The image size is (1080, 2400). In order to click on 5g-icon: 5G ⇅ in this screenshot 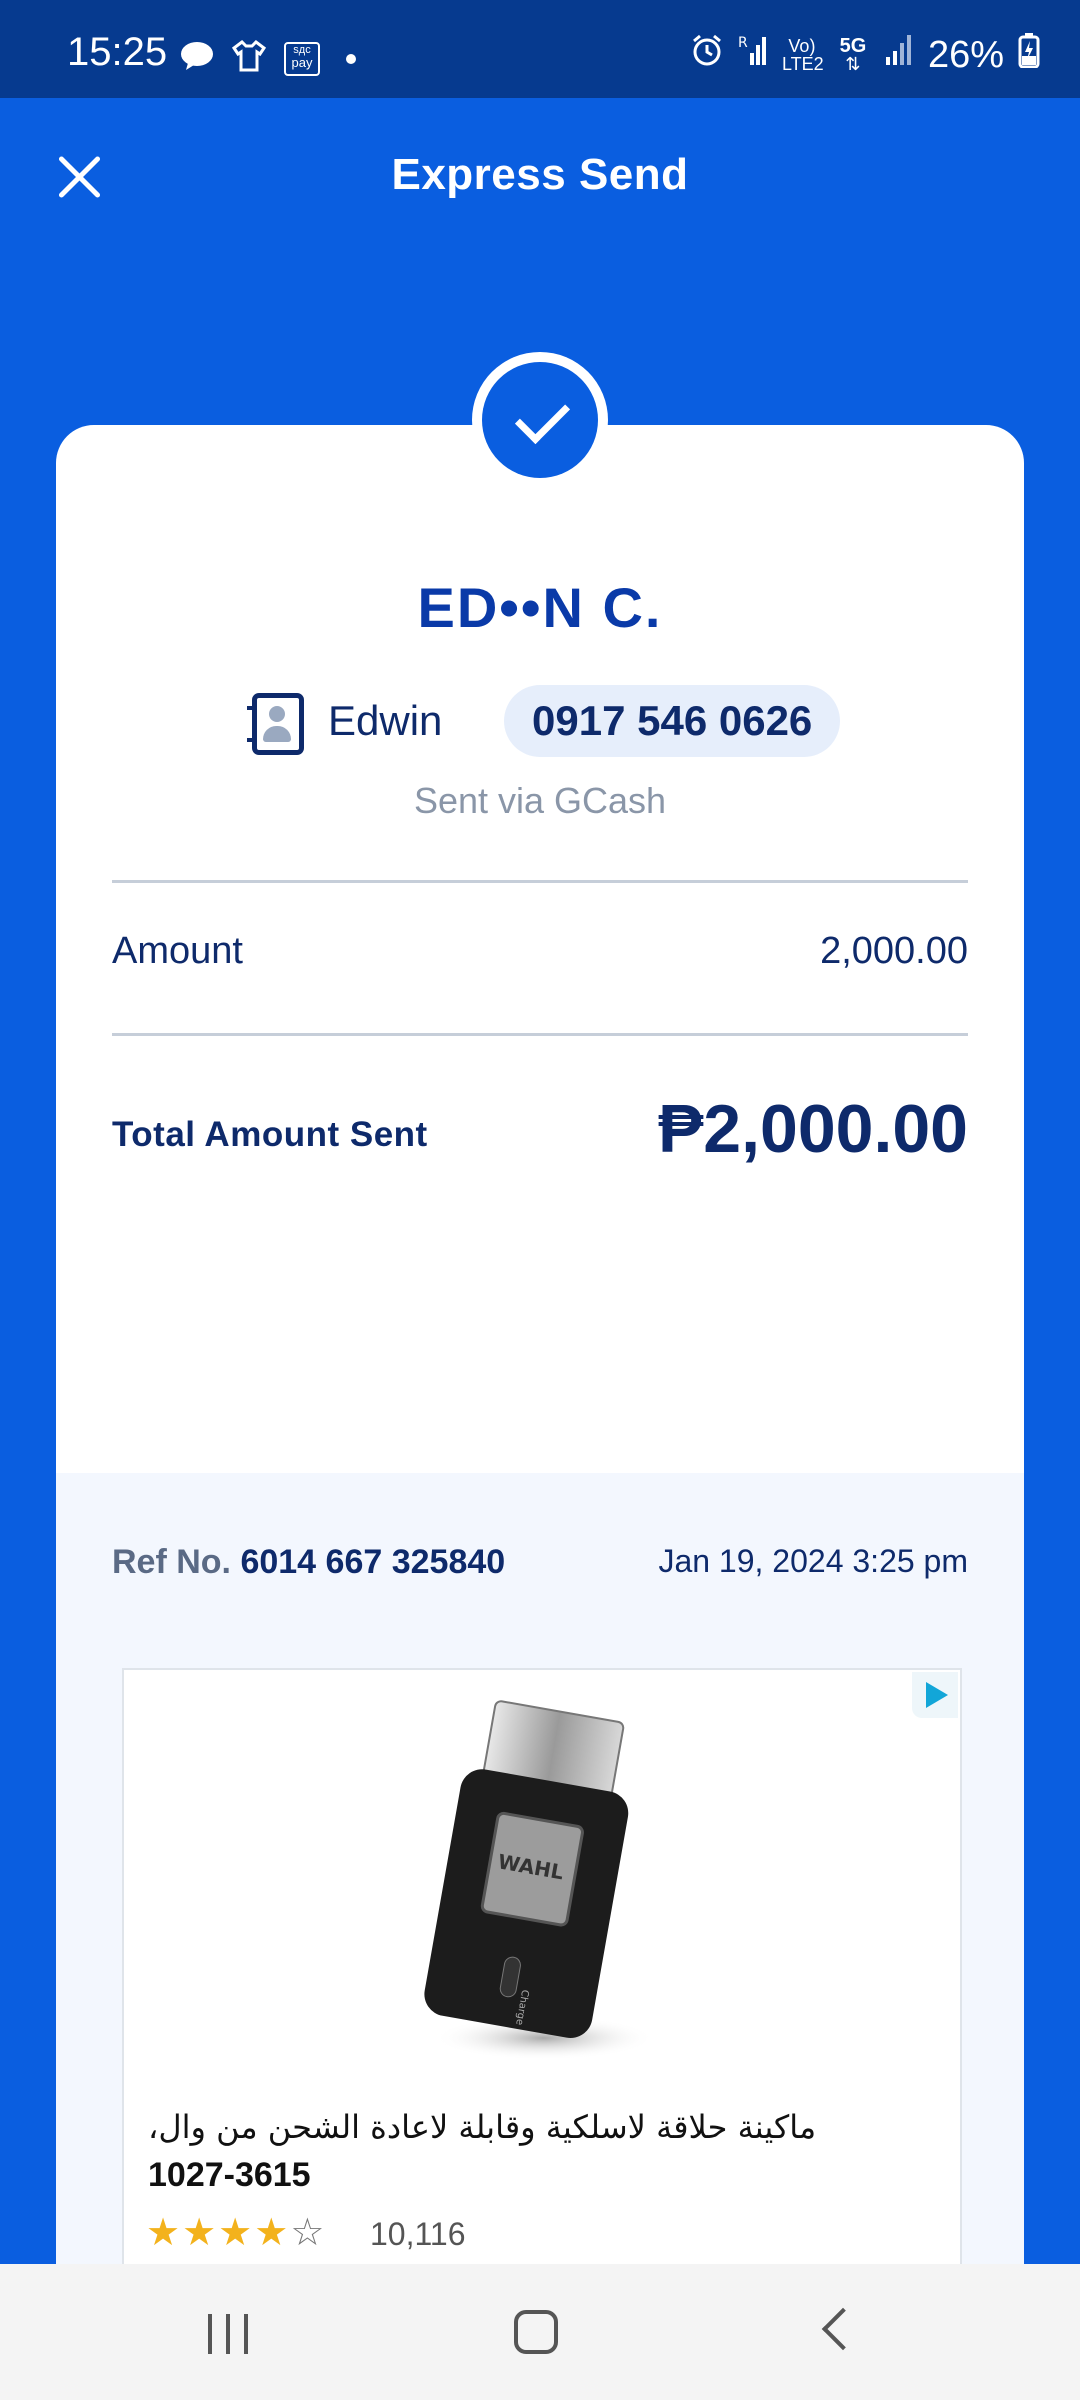, I will do `click(853, 54)`.